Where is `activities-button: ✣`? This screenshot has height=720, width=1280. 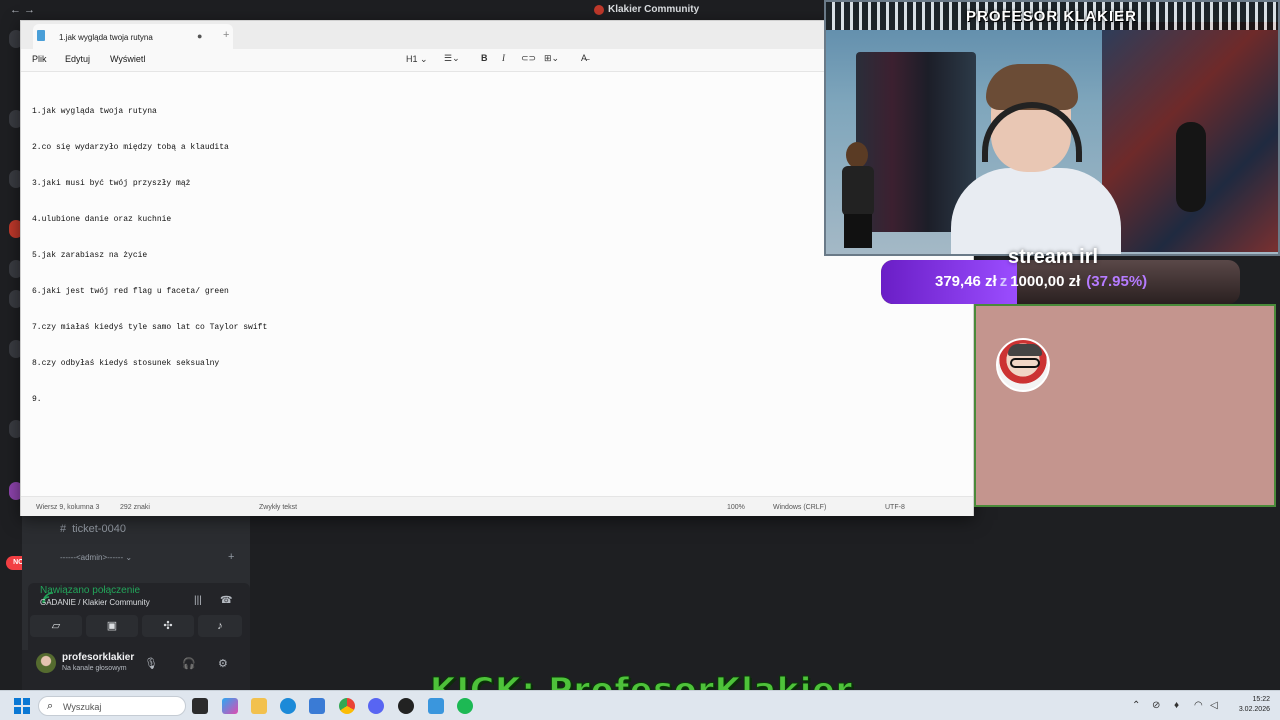
activities-button: ✣ is located at coordinates (168, 626).